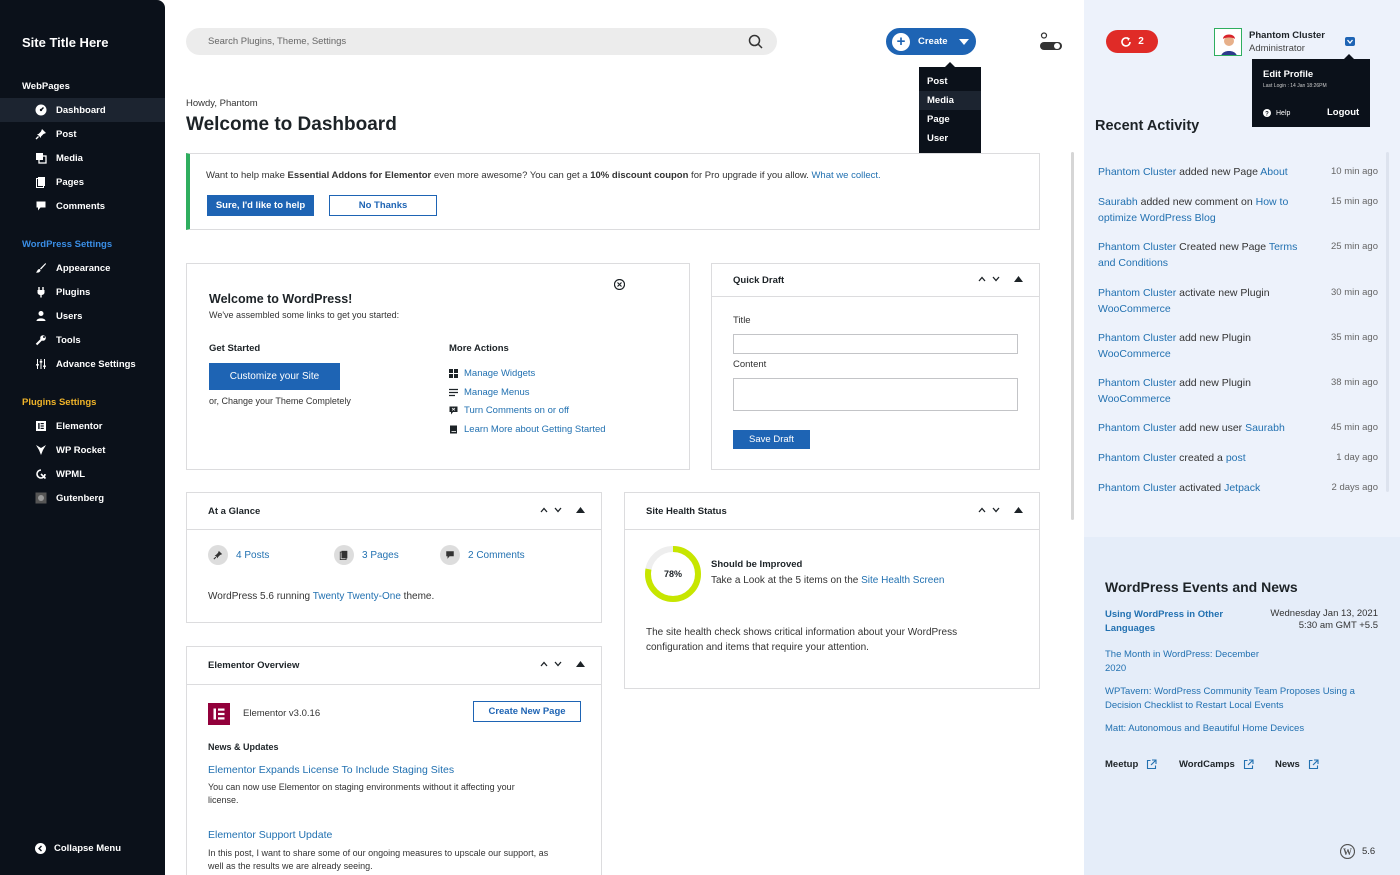 This screenshot has width=1400, height=875. I want to click on theme-toggle, so click(1051, 42).